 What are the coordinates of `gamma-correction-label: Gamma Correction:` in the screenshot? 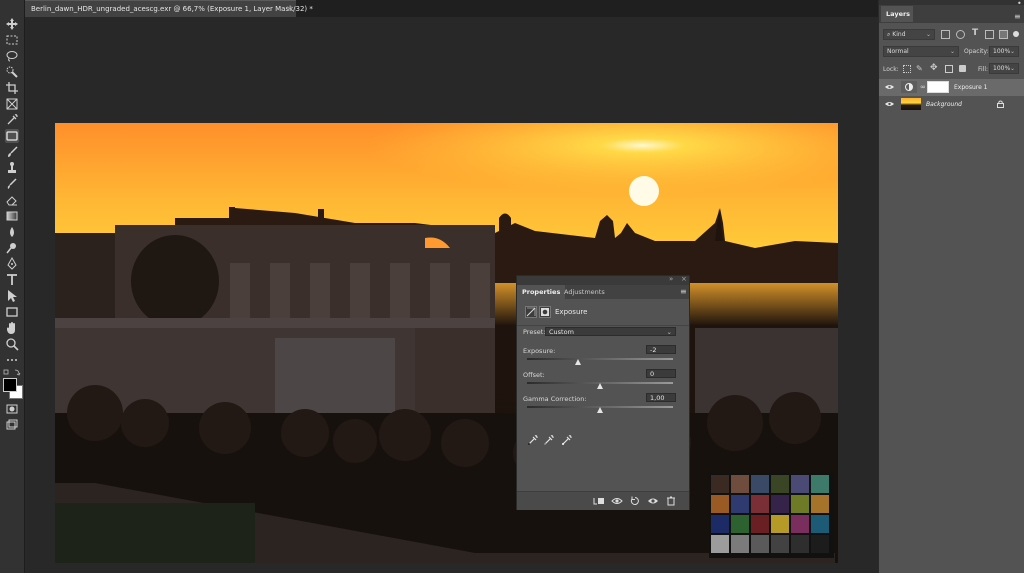 It's located at (555, 399).